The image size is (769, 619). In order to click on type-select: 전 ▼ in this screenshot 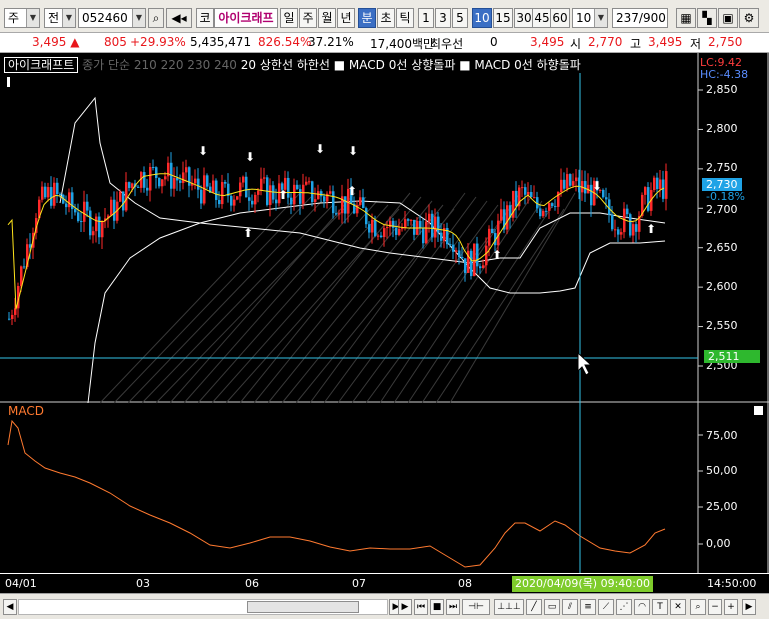, I will do `click(60, 18)`.